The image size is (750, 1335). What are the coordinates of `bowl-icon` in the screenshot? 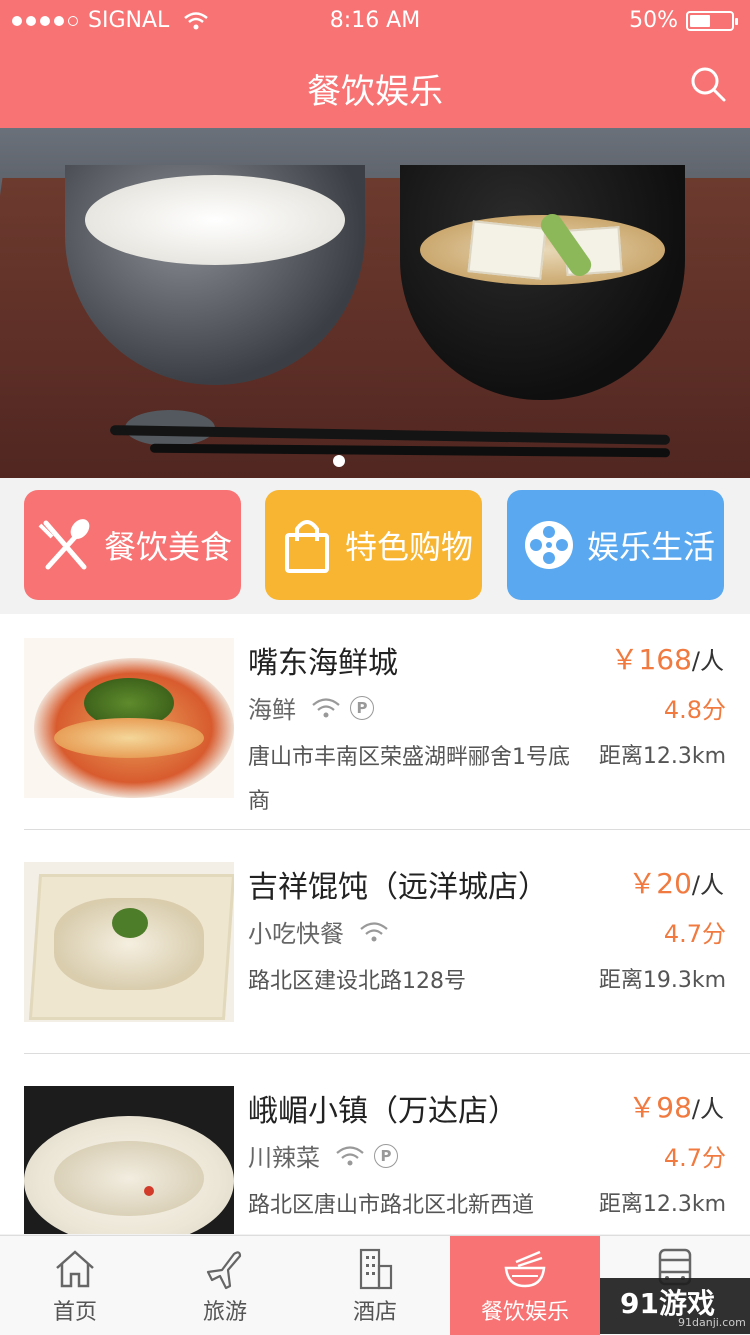 It's located at (525, 1269).